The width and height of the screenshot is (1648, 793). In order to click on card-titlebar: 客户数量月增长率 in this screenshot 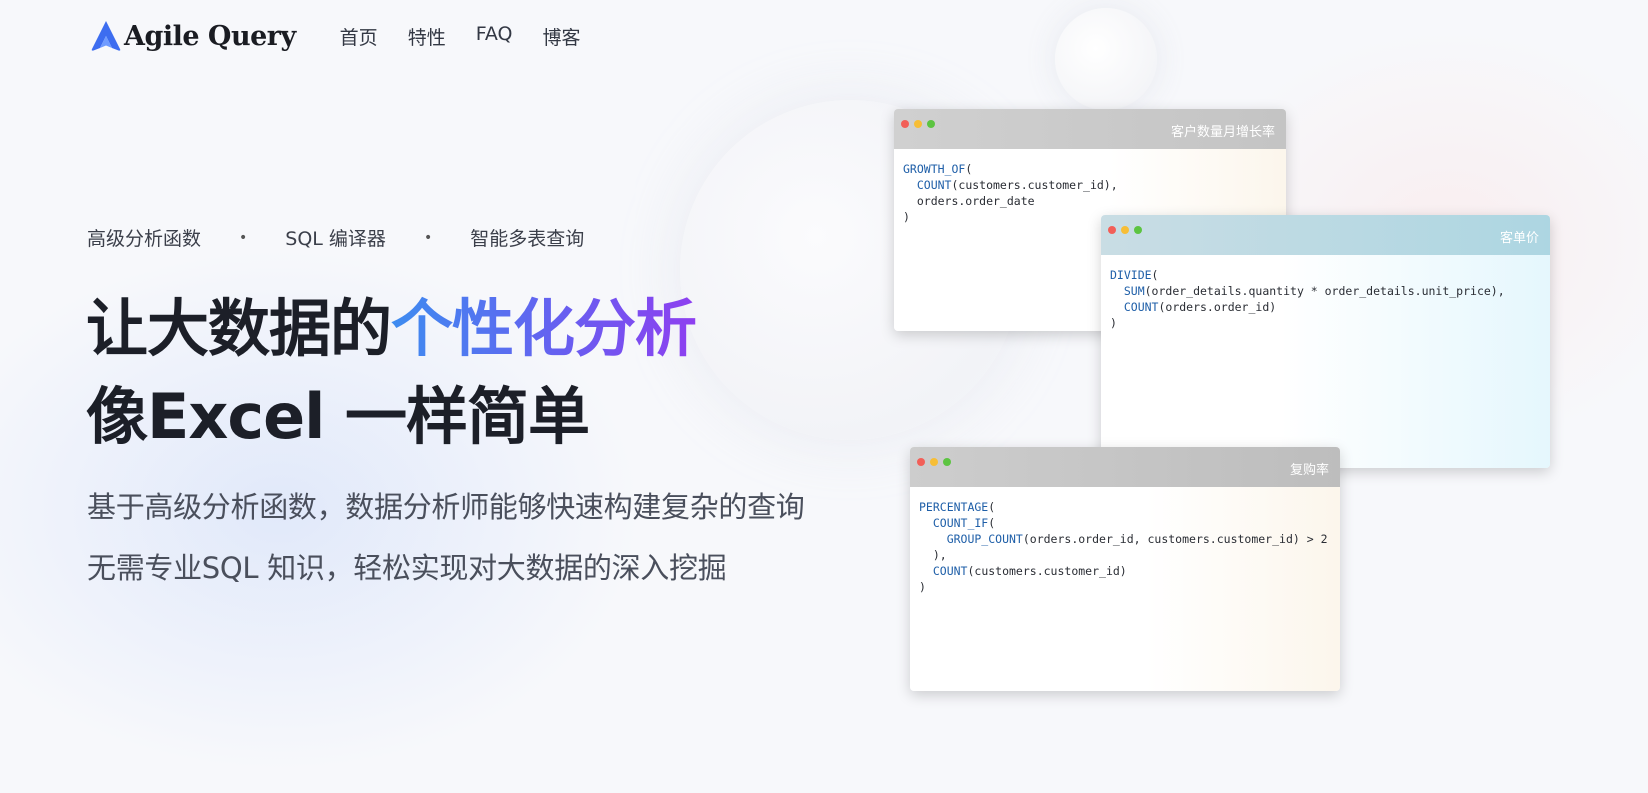, I will do `click(1090, 129)`.